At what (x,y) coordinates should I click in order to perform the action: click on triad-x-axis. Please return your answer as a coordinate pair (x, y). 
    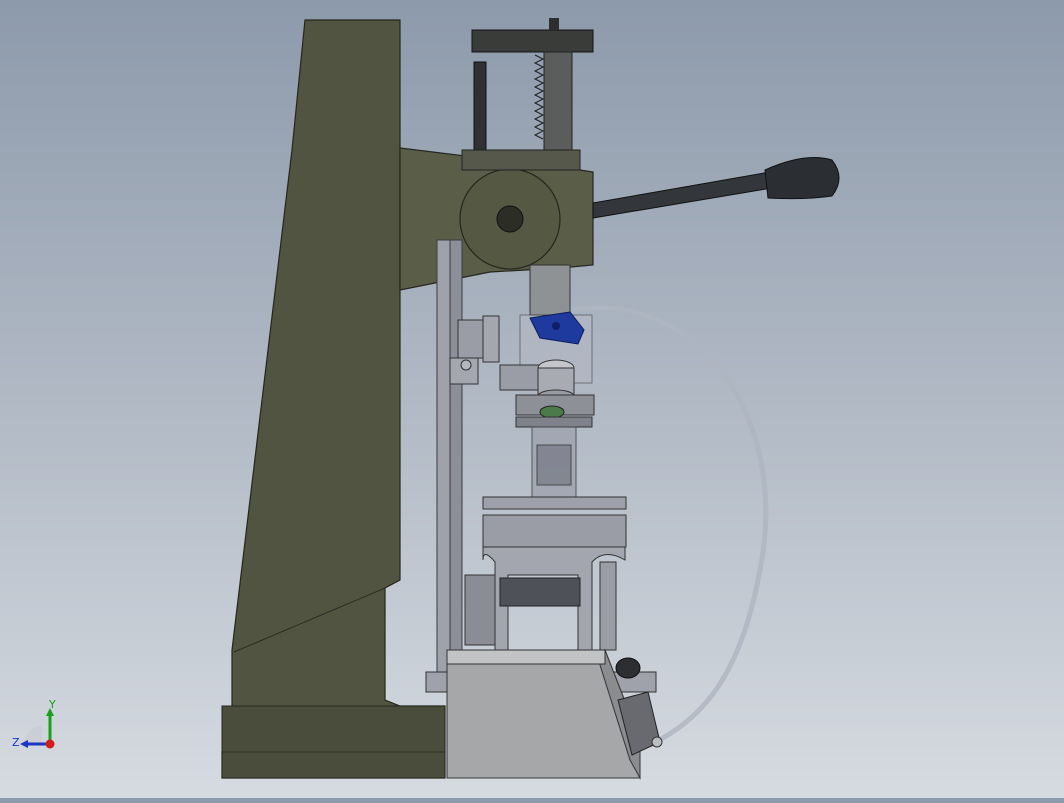
    Looking at the image, I should click on (50, 744).